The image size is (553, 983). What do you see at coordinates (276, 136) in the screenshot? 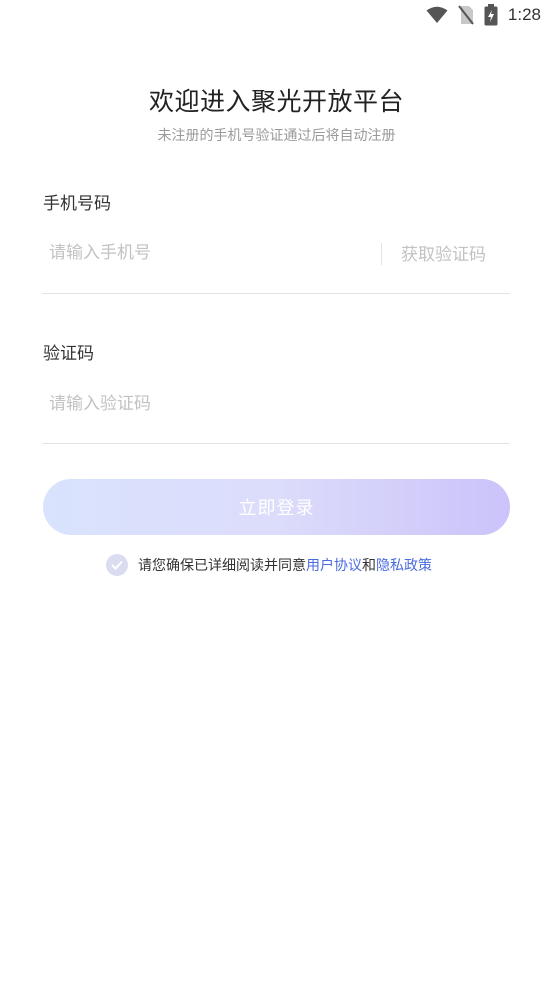
I see `page-subtitle: 未注册的手机号验证通过后将自动注册` at bounding box center [276, 136].